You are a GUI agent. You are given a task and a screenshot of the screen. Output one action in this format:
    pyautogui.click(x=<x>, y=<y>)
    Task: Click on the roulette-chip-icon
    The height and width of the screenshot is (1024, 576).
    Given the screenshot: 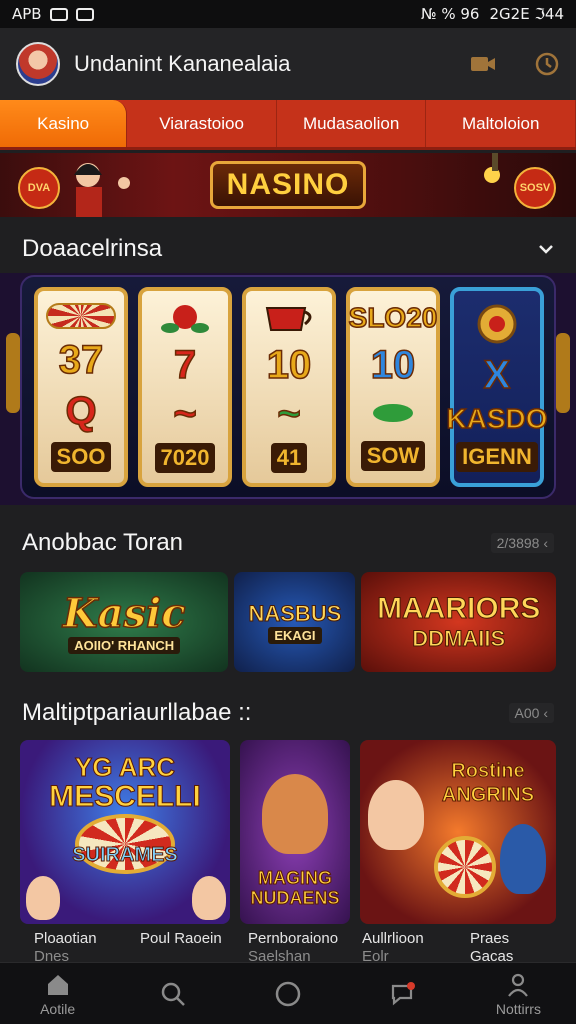 What is the action you would take?
    pyautogui.click(x=81, y=315)
    